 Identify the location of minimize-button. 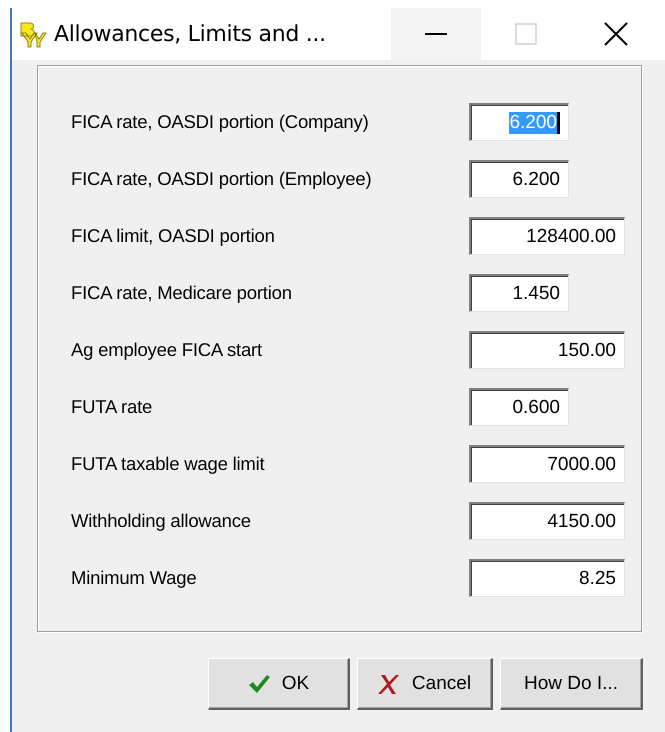
(436, 34).